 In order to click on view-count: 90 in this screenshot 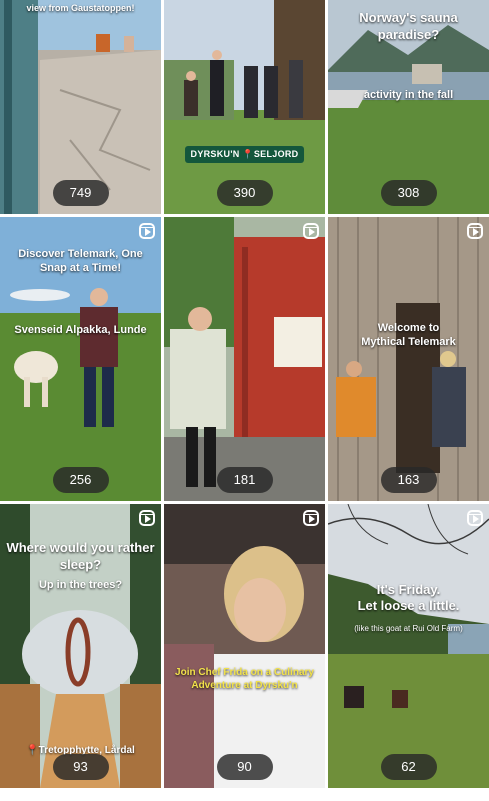, I will do `click(244, 767)`.